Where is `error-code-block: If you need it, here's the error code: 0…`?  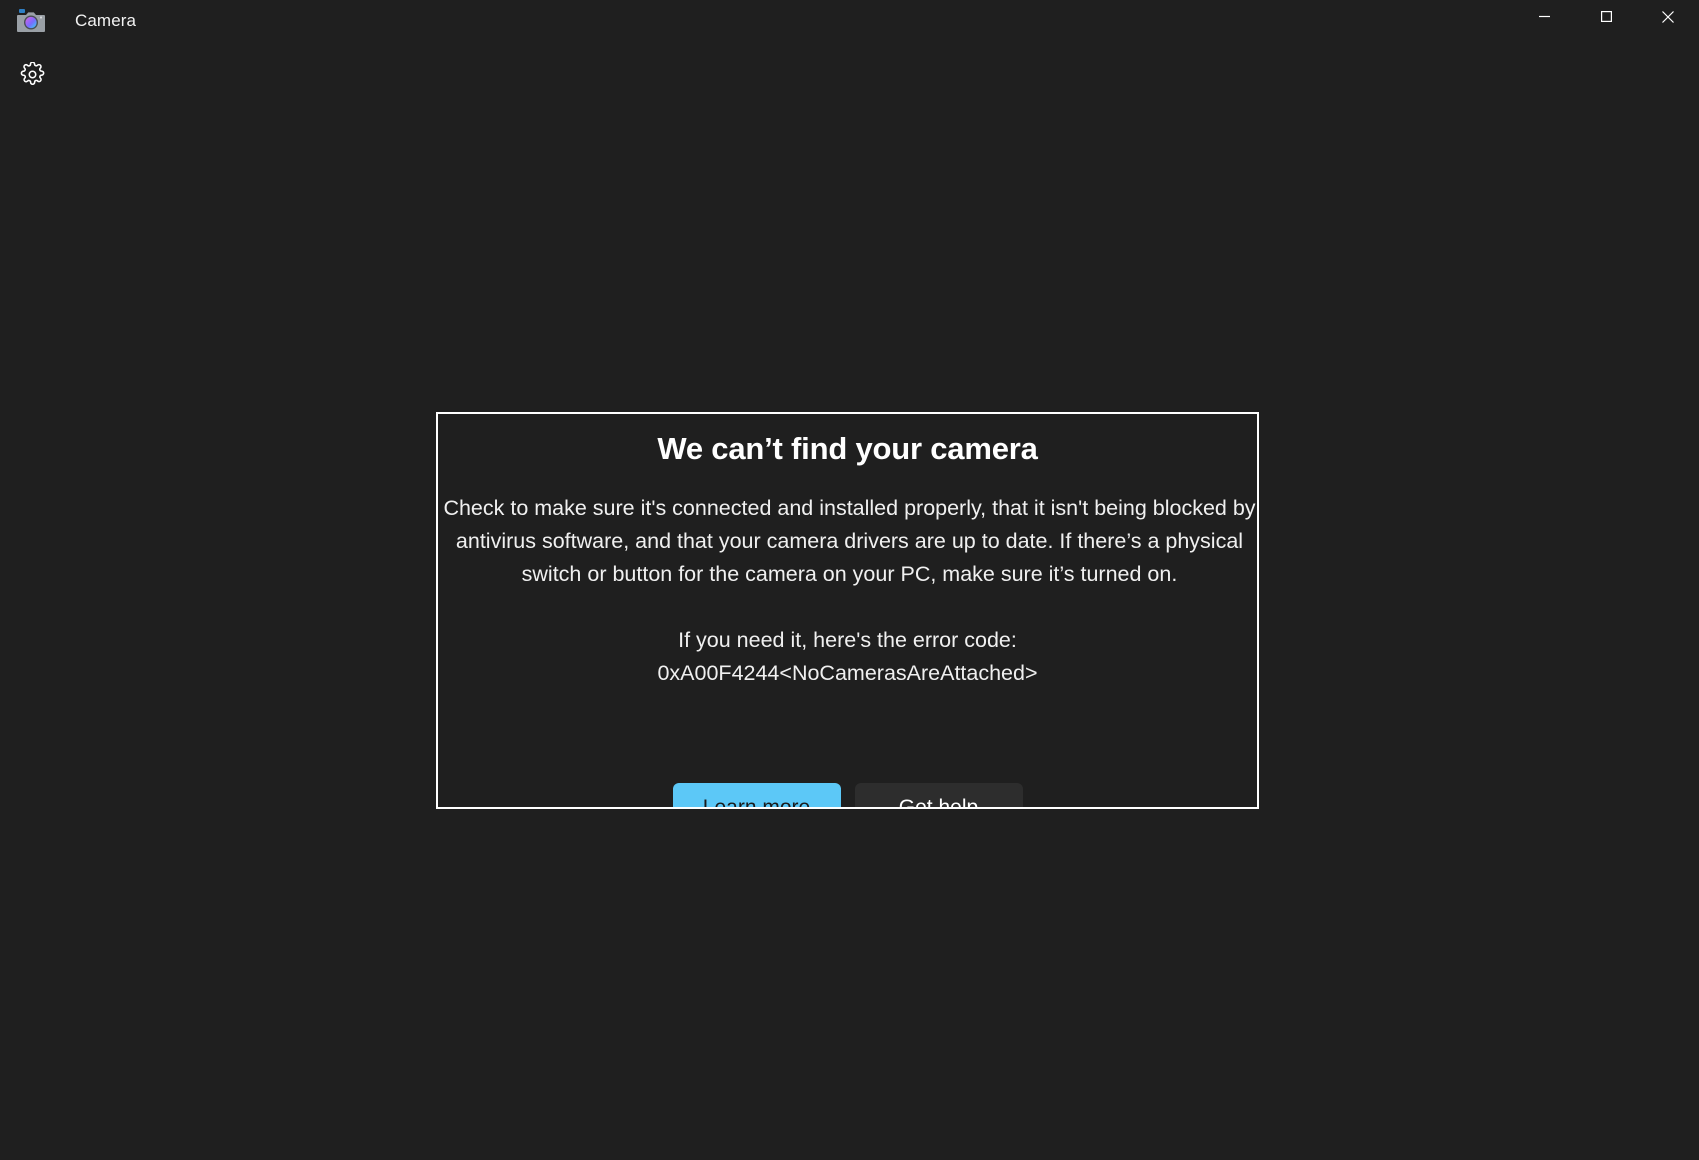 error-code-block: If you need it, here's the error code: 0… is located at coordinates (847, 657).